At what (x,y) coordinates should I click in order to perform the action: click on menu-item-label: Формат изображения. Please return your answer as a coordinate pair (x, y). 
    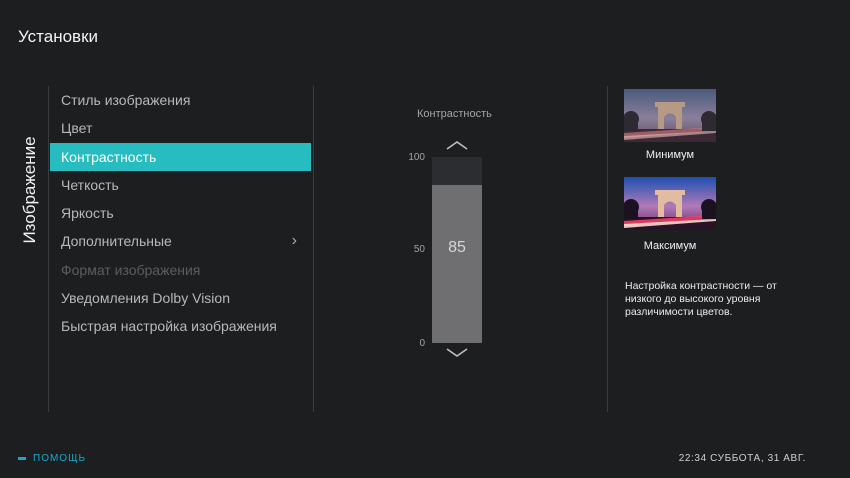
    Looking at the image, I should click on (131, 269).